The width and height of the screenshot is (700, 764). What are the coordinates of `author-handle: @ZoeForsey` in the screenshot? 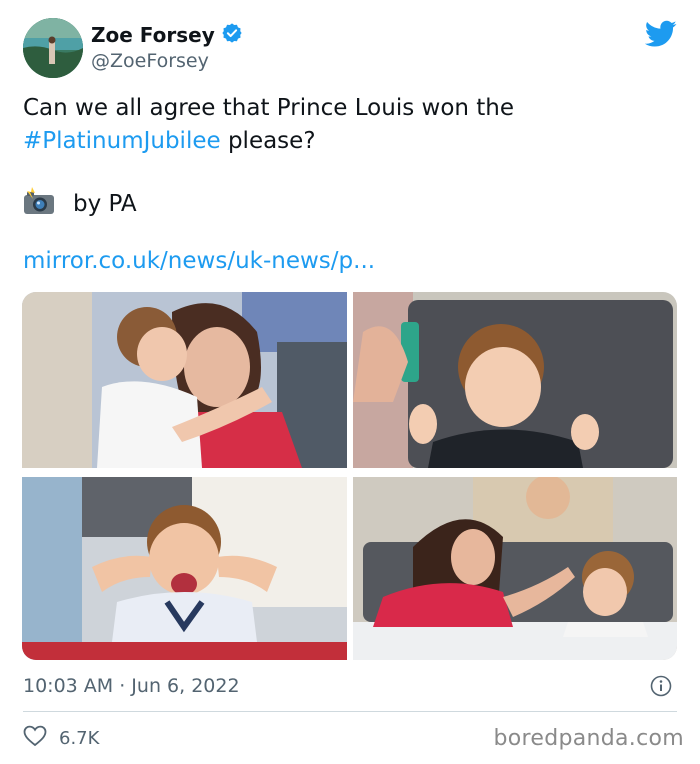 It's located at (150, 61).